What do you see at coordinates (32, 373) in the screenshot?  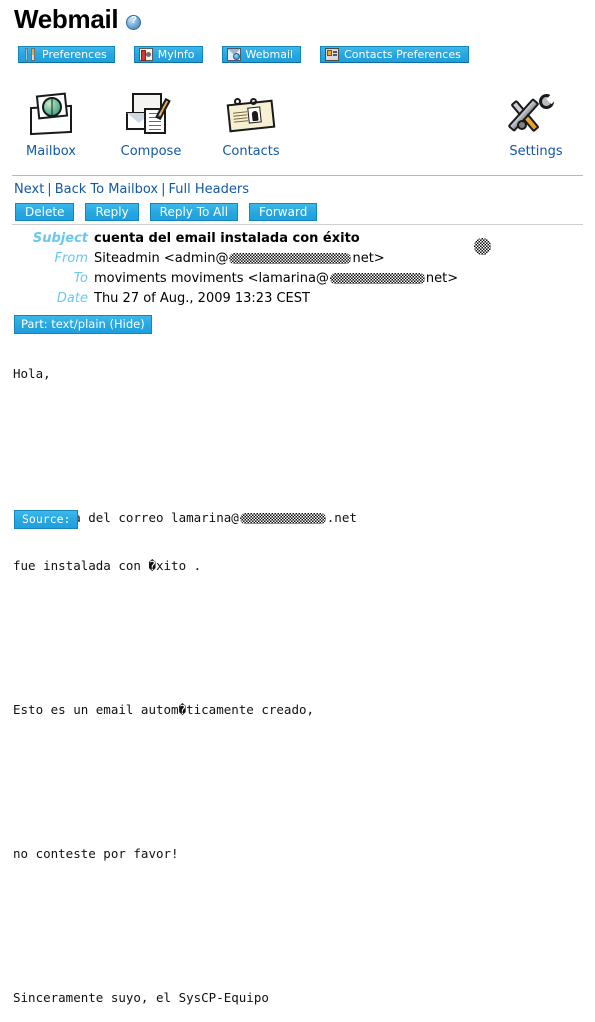 I see `body-line-1: Hola,` at bounding box center [32, 373].